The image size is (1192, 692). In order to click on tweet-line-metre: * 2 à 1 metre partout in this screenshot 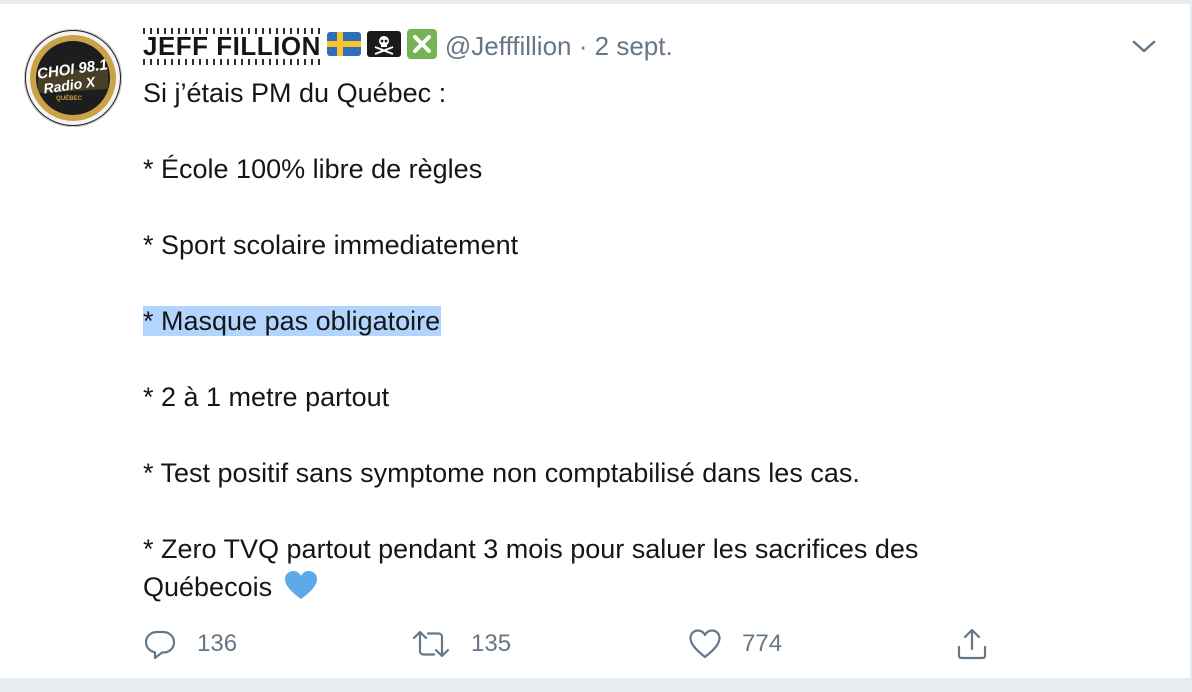, I will do `click(266, 397)`.